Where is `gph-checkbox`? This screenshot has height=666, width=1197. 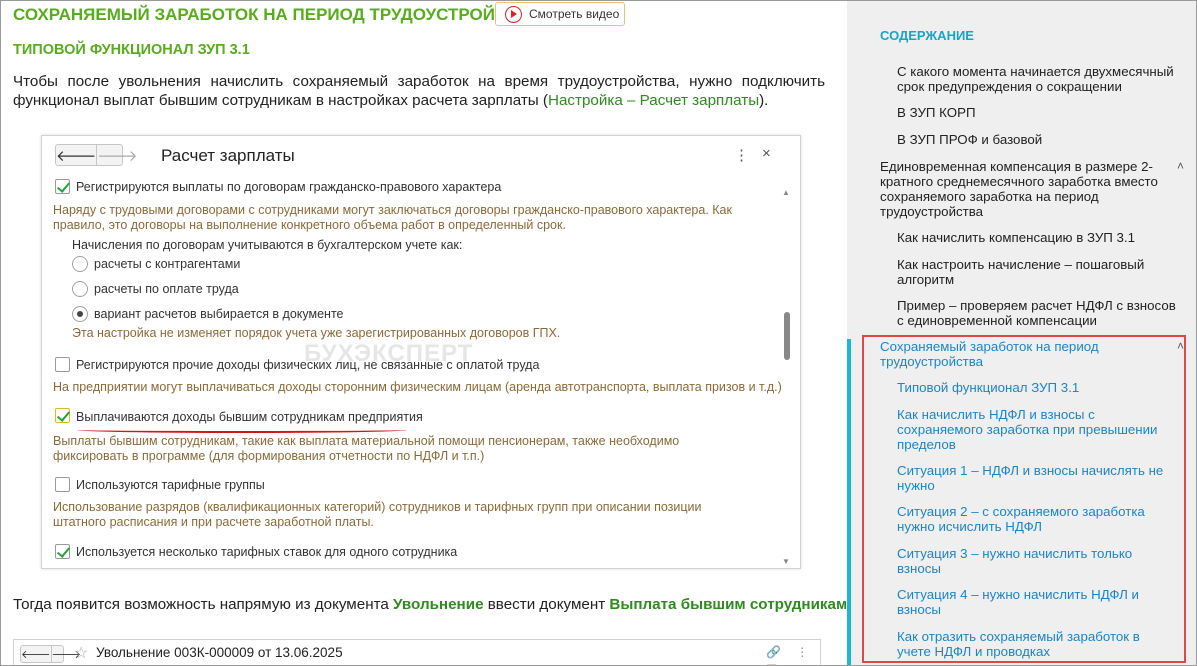
gph-checkbox is located at coordinates (62, 186).